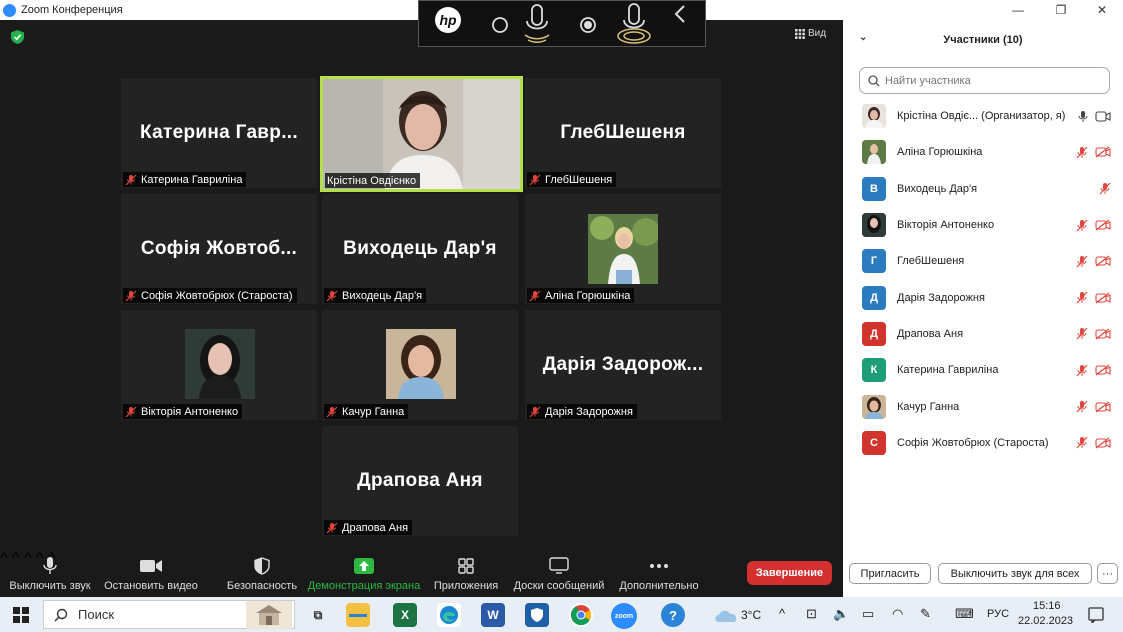  I want to click on participant-row: Г ГлебШешеня, so click(983, 261).